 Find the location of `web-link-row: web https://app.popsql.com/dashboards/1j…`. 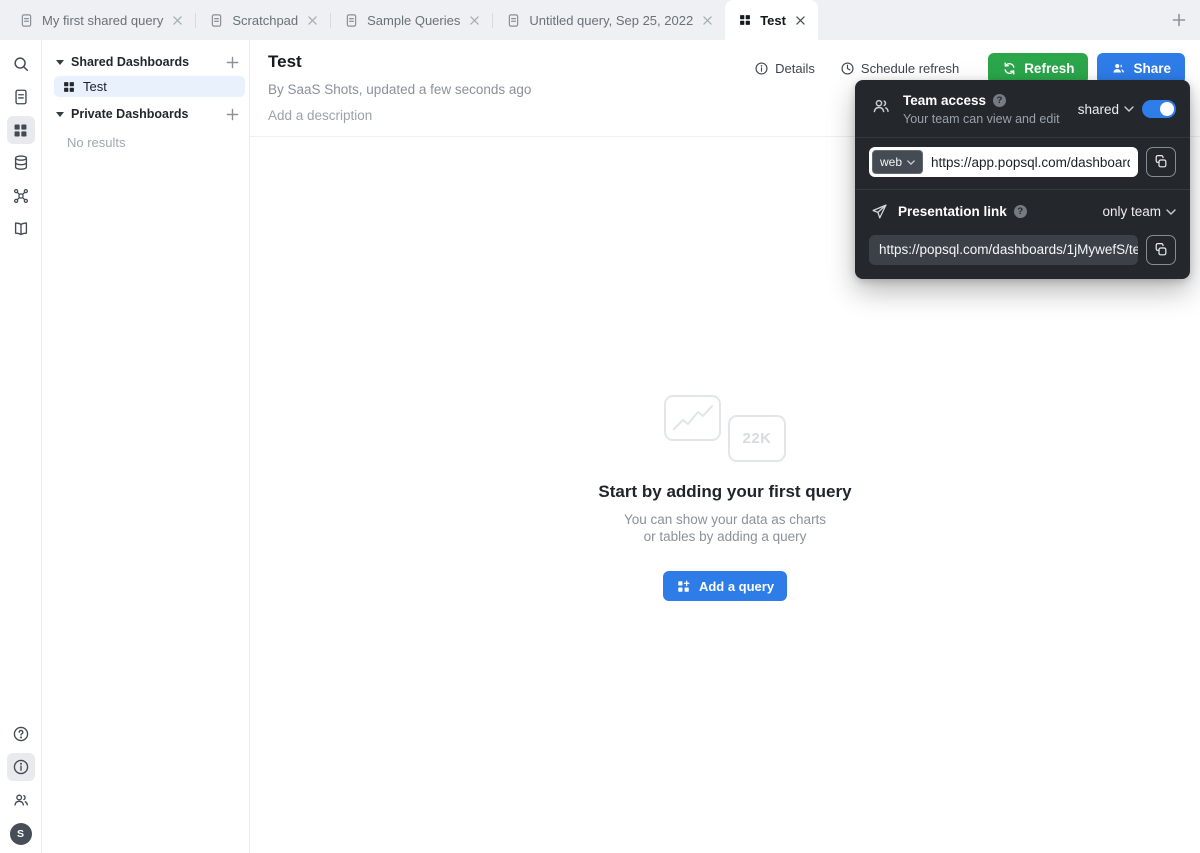

web-link-row: web https://app.popsql.com/dashboards/1j… is located at coordinates (1022, 163).